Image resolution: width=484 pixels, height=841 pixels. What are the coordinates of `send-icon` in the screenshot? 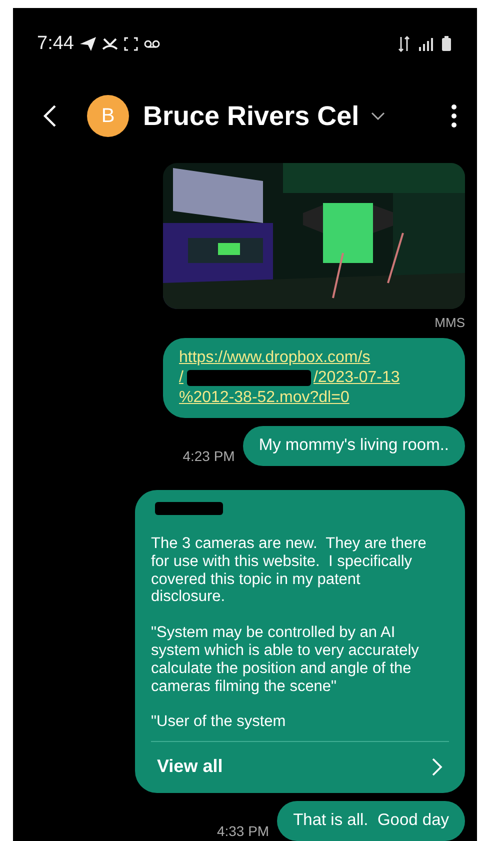 It's located at (88, 43).